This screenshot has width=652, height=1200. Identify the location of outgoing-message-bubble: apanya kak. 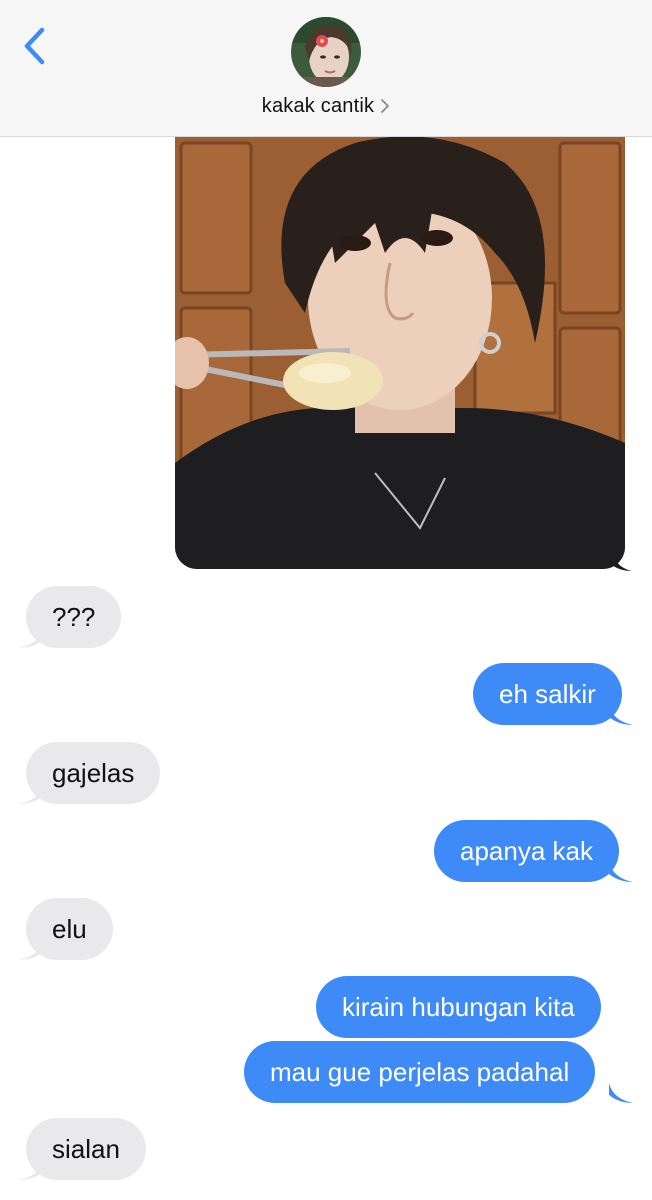
(526, 851).